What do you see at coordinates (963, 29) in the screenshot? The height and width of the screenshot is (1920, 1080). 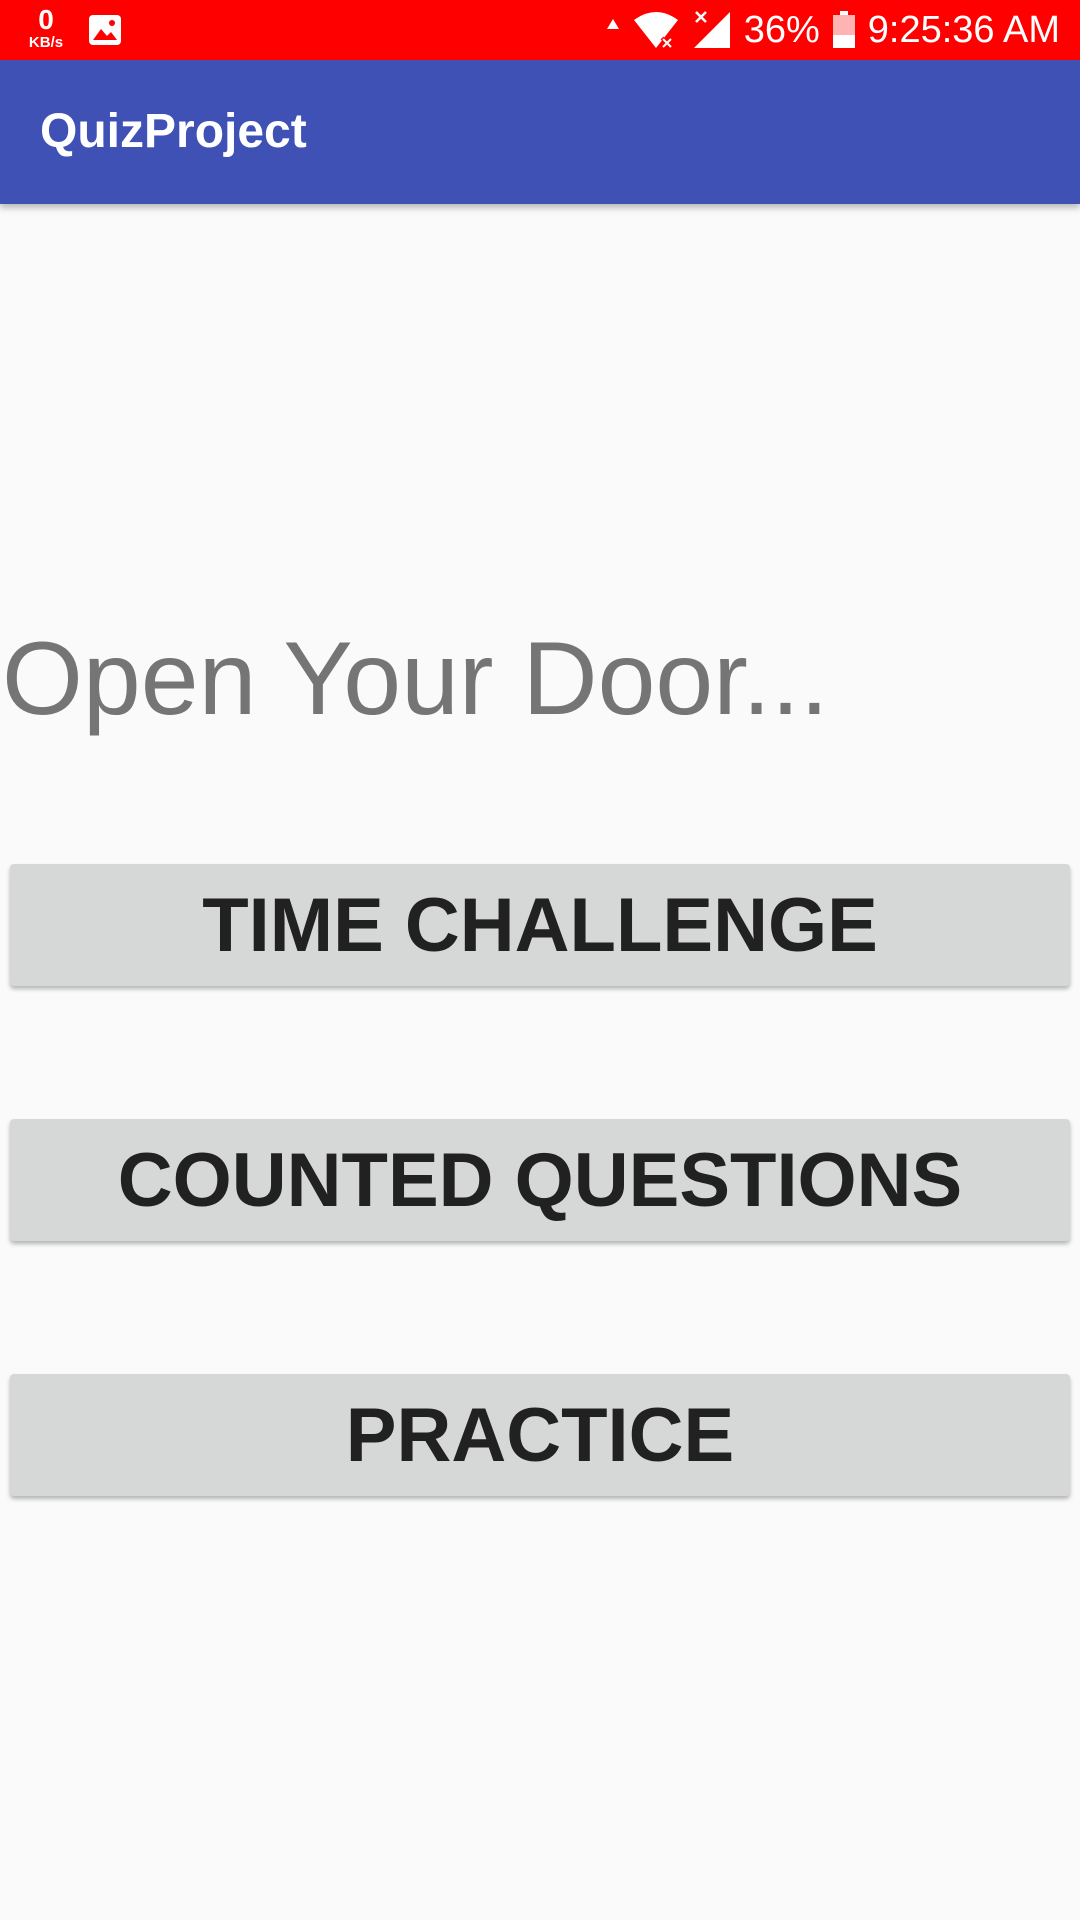 I see `clock: 9:25:36 AM` at bounding box center [963, 29].